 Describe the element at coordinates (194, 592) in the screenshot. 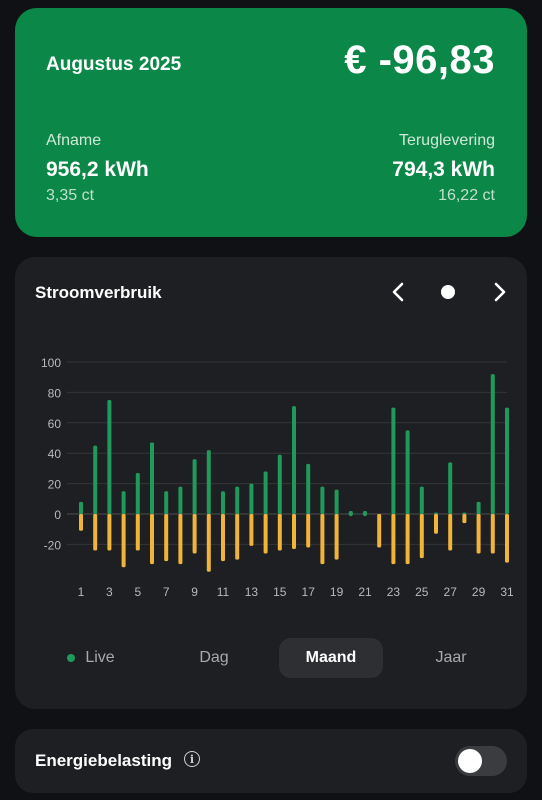

I see `x-tick-label: 9` at that location.